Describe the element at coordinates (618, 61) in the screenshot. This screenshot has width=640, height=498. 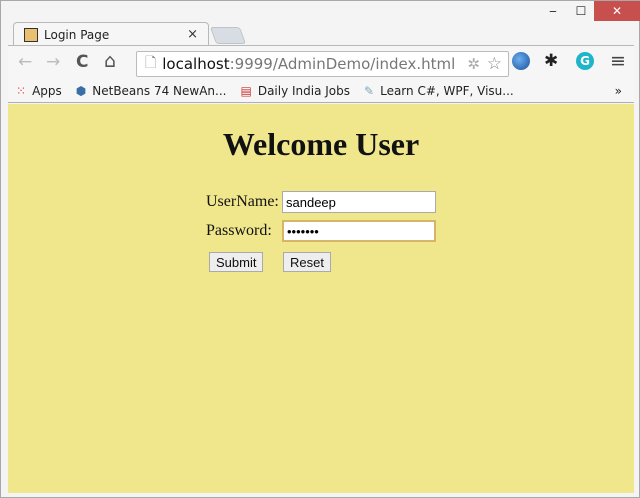
I see `menu-icon: ≡` at that location.